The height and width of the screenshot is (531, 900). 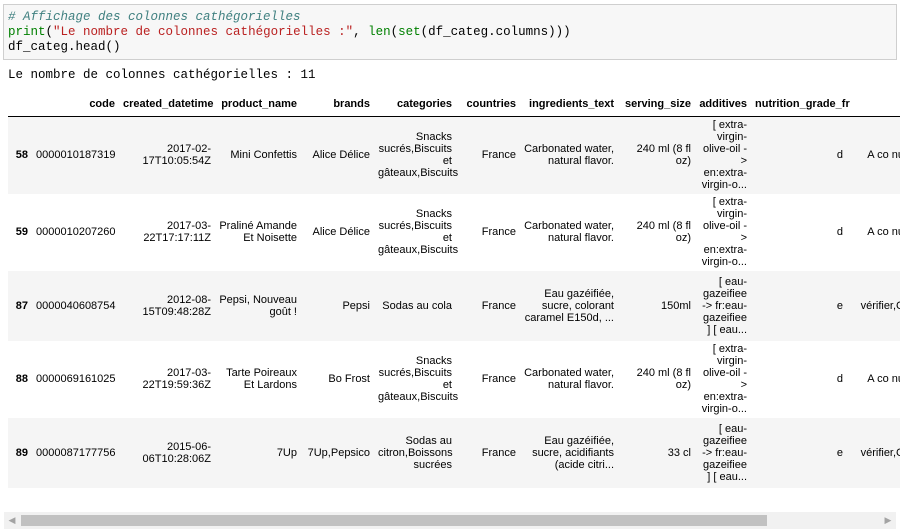 What do you see at coordinates (154, 17) in the screenshot?
I see `code-comment: # Affichage des colonnes cathégorielles` at bounding box center [154, 17].